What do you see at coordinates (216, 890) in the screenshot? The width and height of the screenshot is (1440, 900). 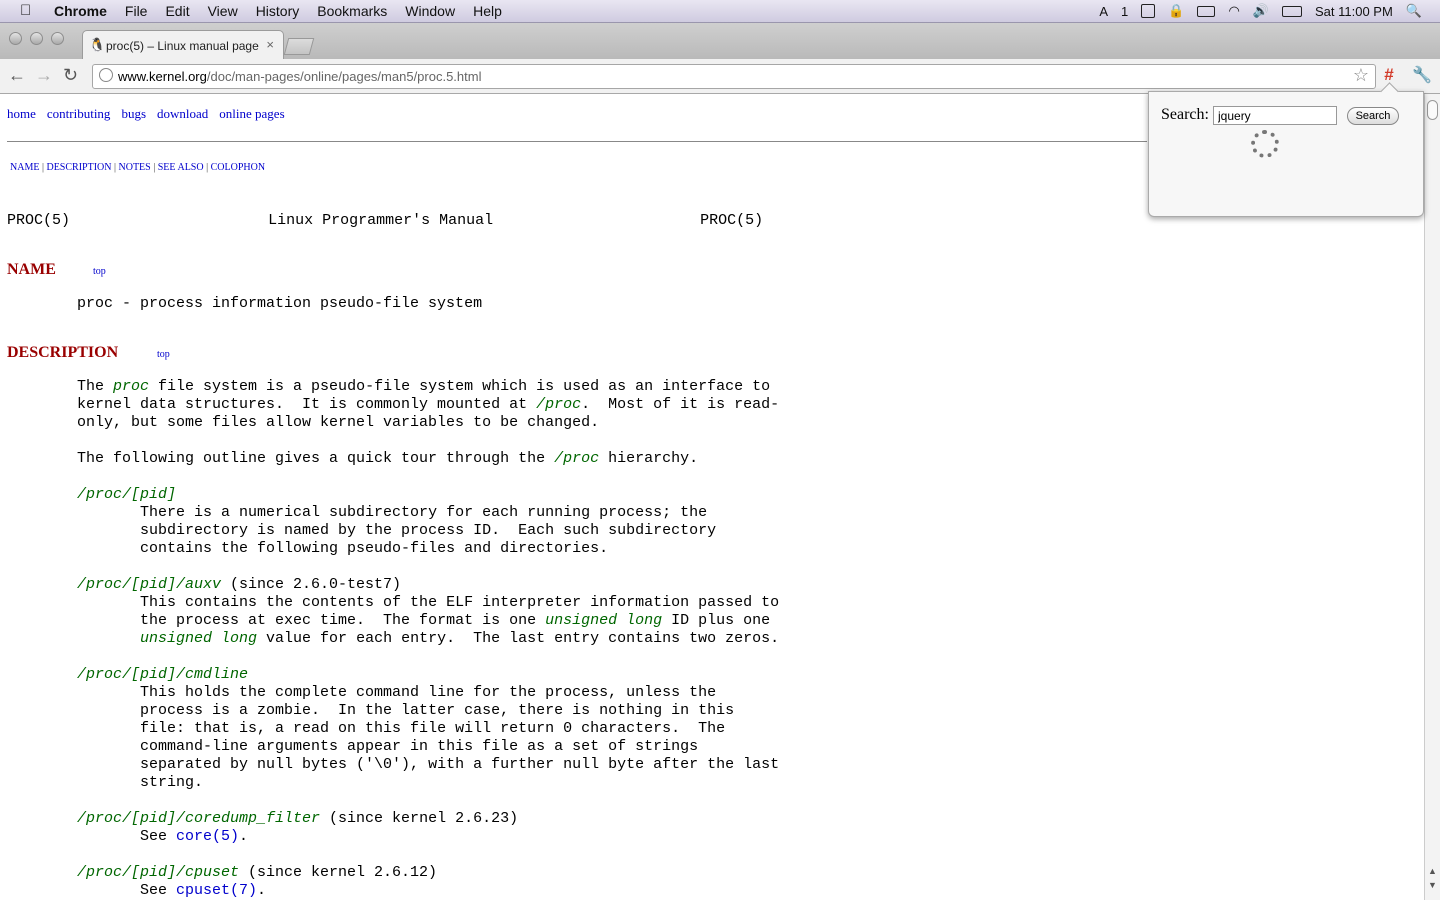 I see `link-cpuset-7: cpuset(7)` at bounding box center [216, 890].